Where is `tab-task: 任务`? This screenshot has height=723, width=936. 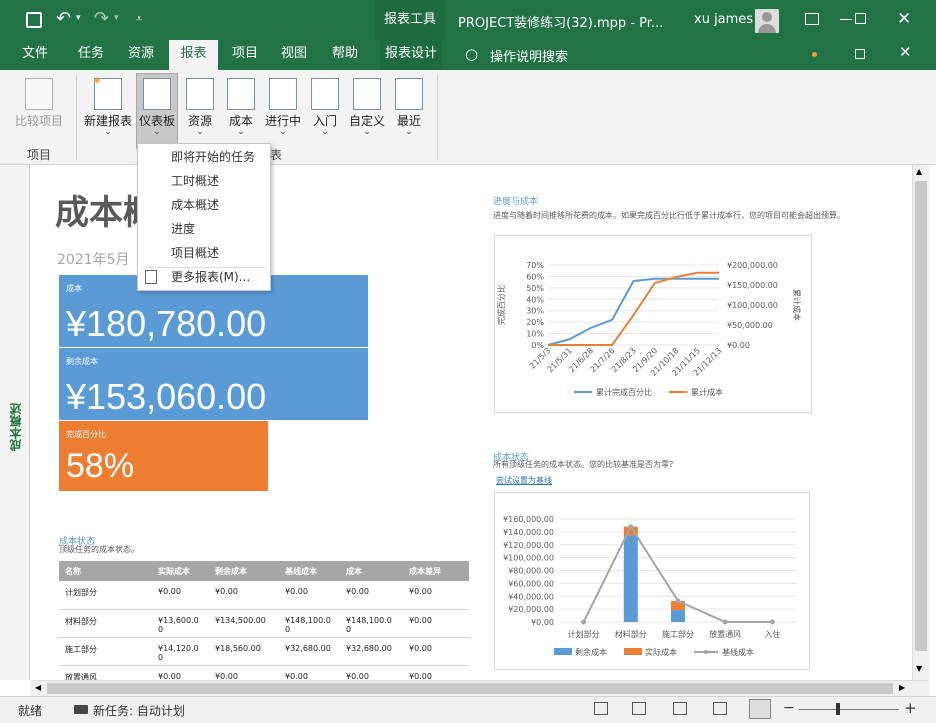 tab-task: 任务 is located at coordinates (91, 55).